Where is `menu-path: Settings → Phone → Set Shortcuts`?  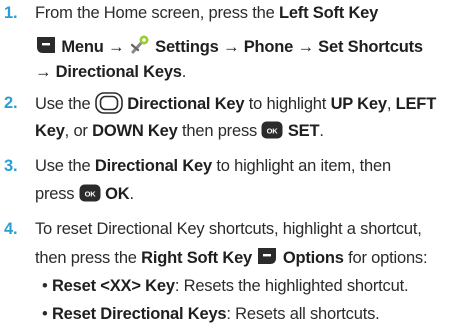
menu-path: Settings → Phone → Set Shortcuts is located at coordinates (289, 47).